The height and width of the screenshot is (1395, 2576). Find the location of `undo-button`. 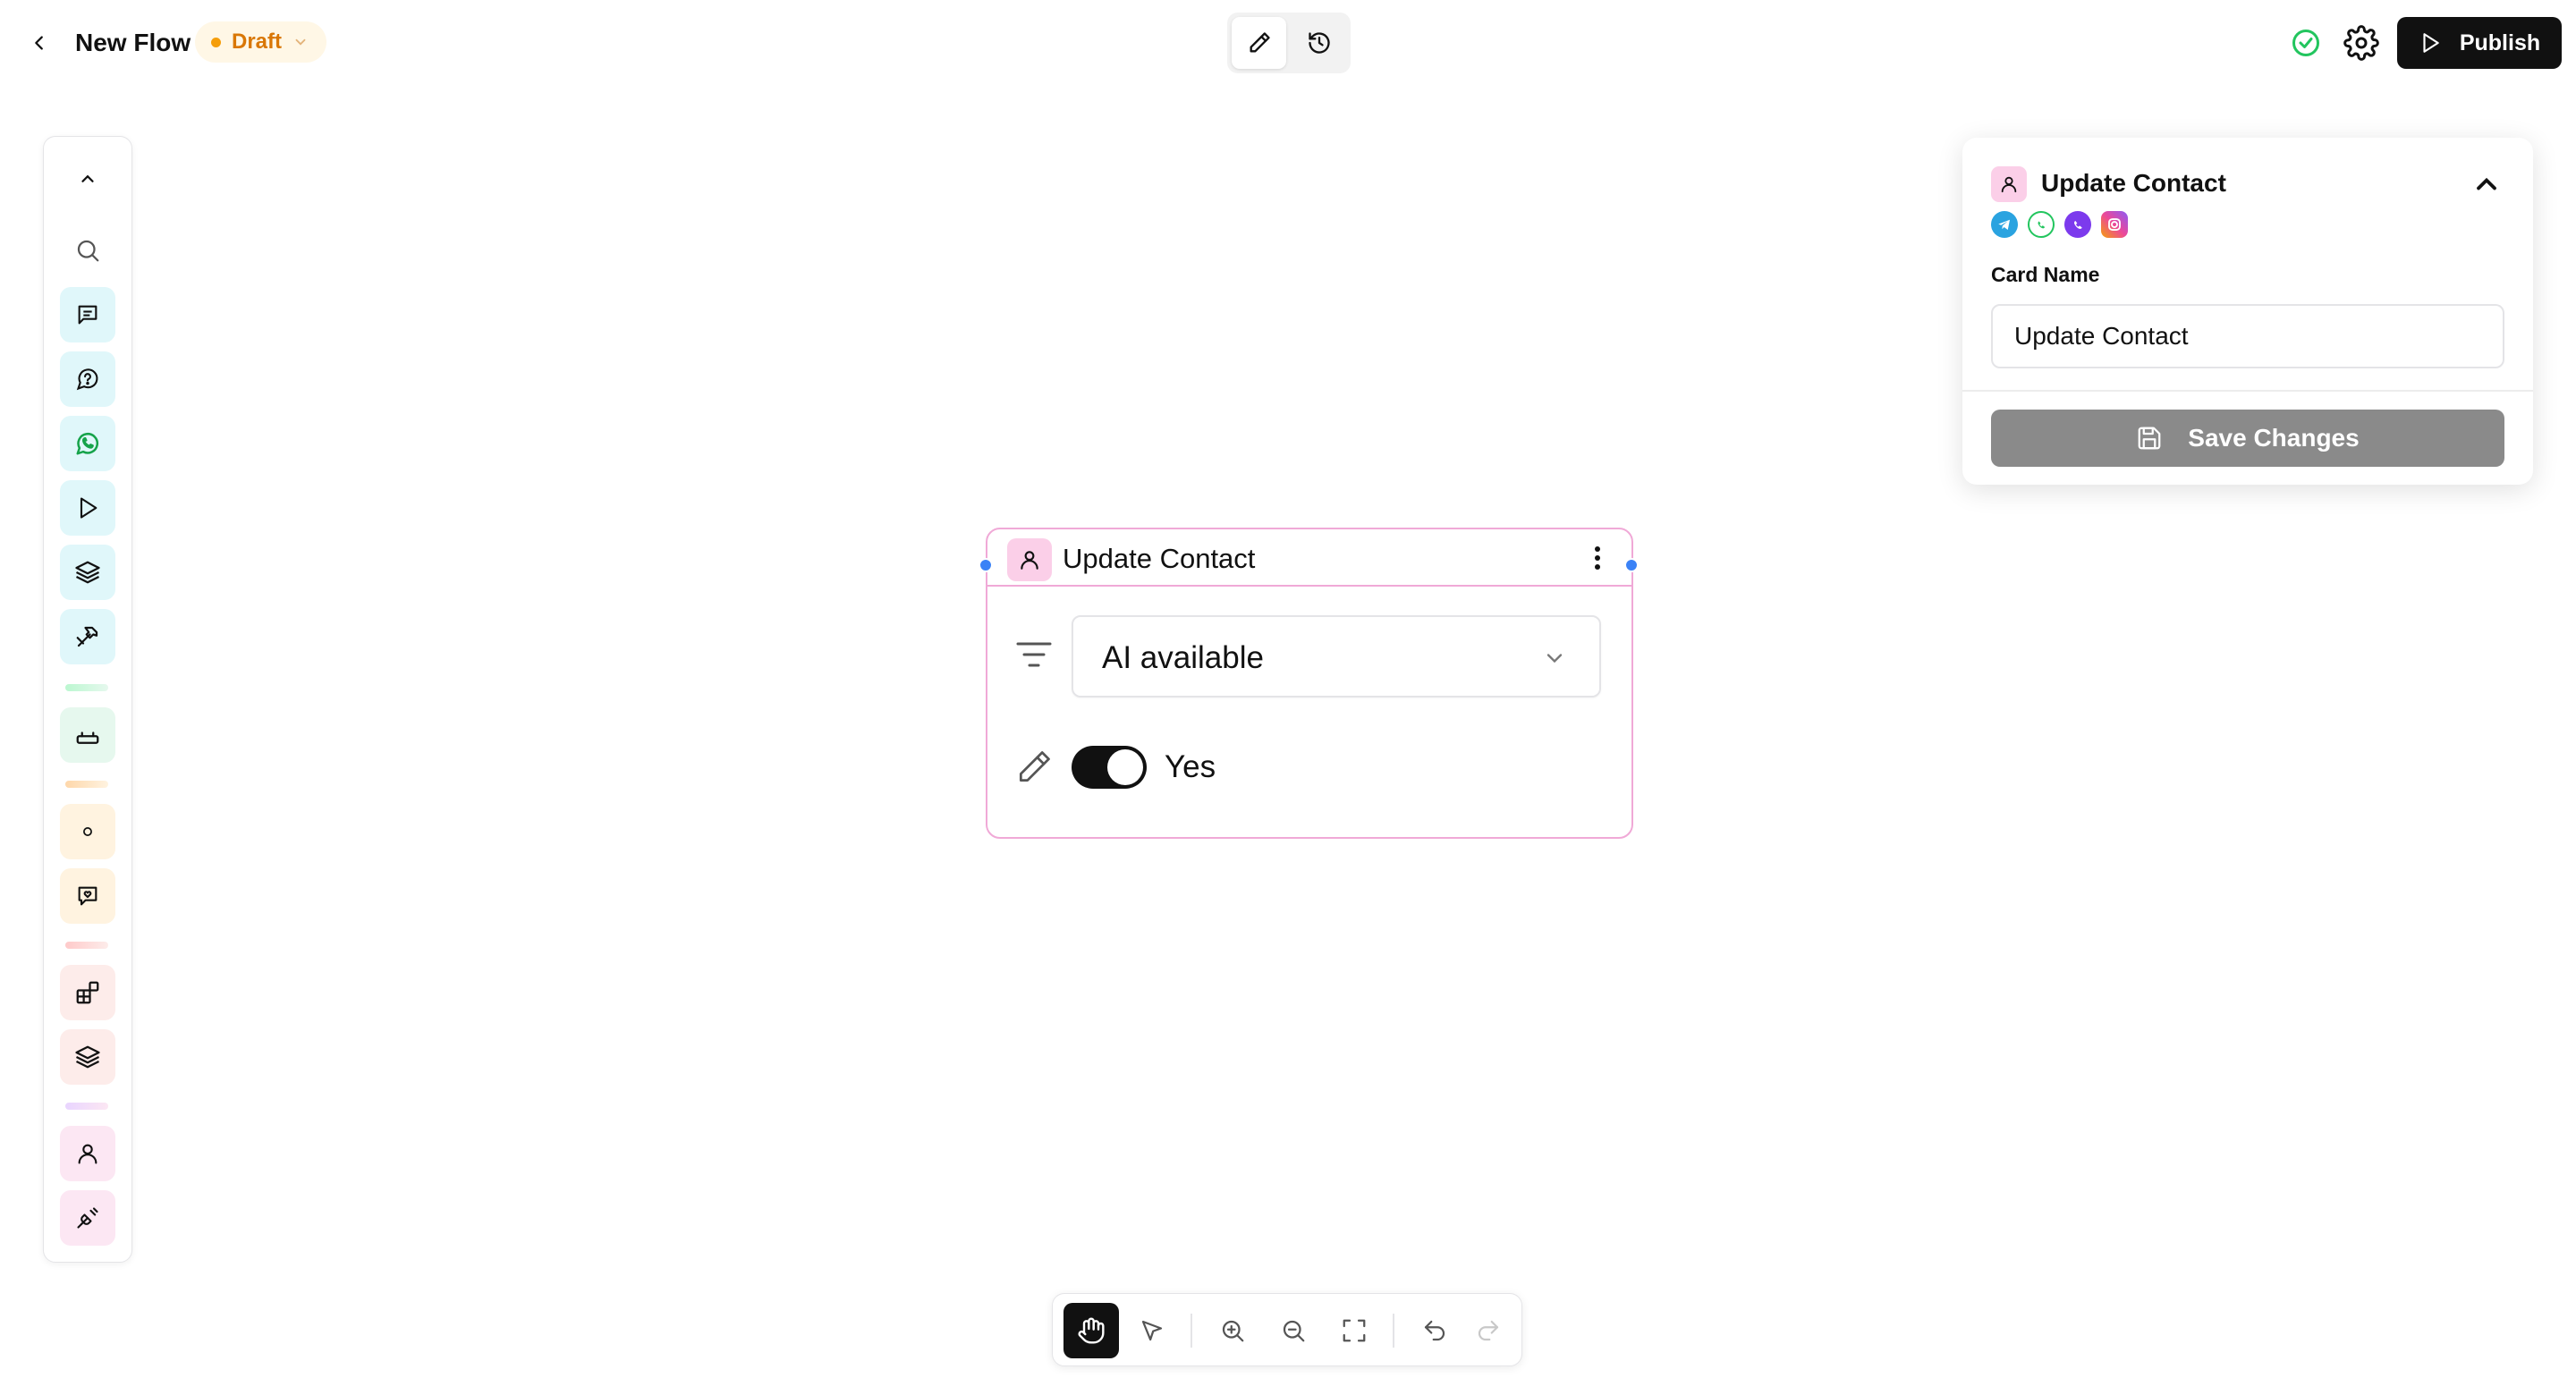

undo-button is located at coordinates (1434, 1330).